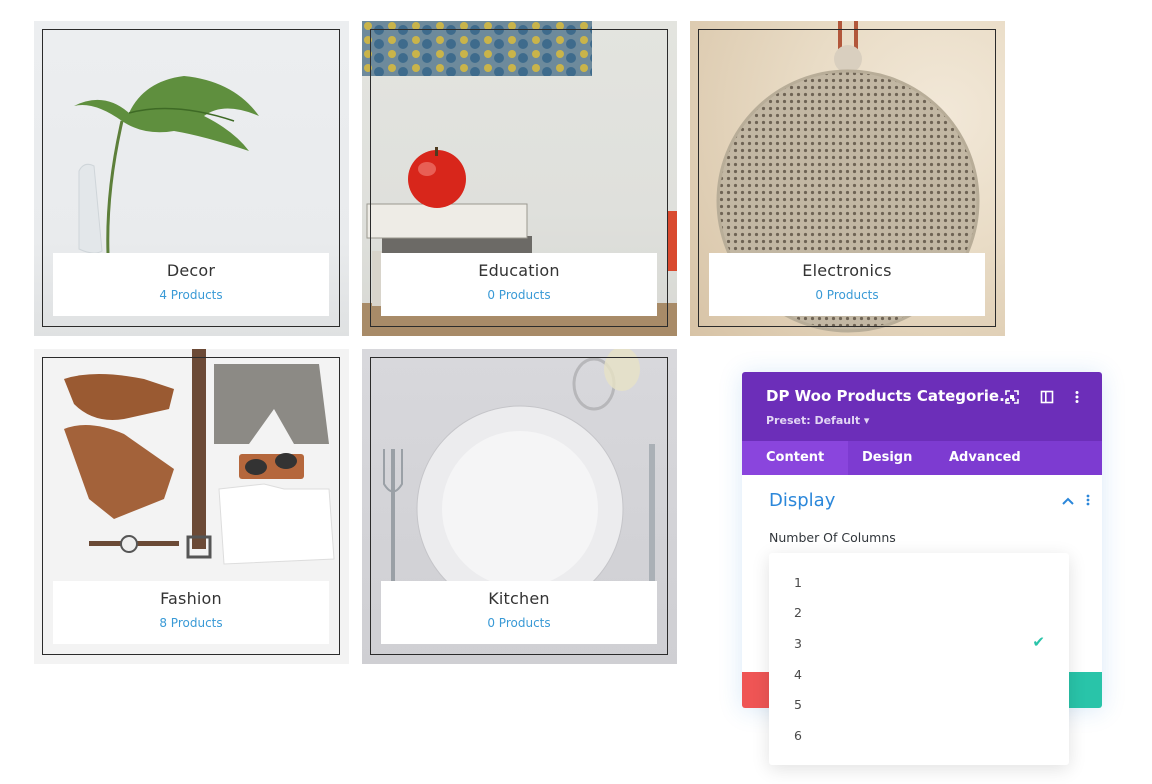 This screenshot has width=1152, height=784. What do you see at coordinates (802, 500) in the screenshot?
I see `section-title-display: Display` at bounding box center [802, 500].